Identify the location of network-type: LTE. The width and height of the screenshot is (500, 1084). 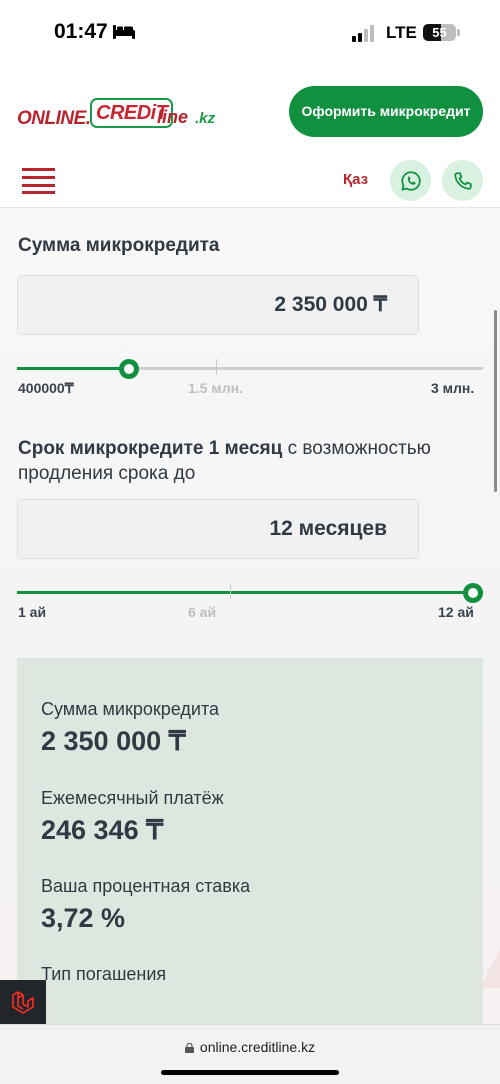
(401, 32).